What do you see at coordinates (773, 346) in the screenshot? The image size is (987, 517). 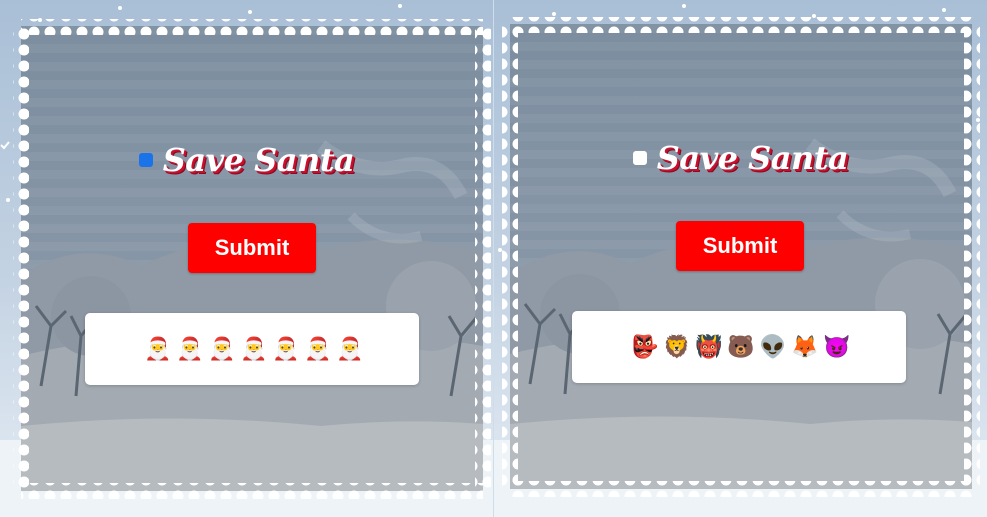 I see `alien-icon: 👽` at bounding box center [773, 346].